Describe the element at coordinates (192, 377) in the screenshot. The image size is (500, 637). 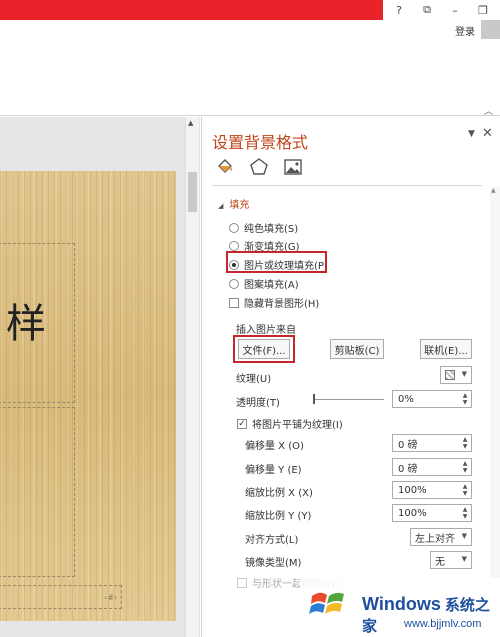
I see `vertical-scrollbar: ▲` at that location.